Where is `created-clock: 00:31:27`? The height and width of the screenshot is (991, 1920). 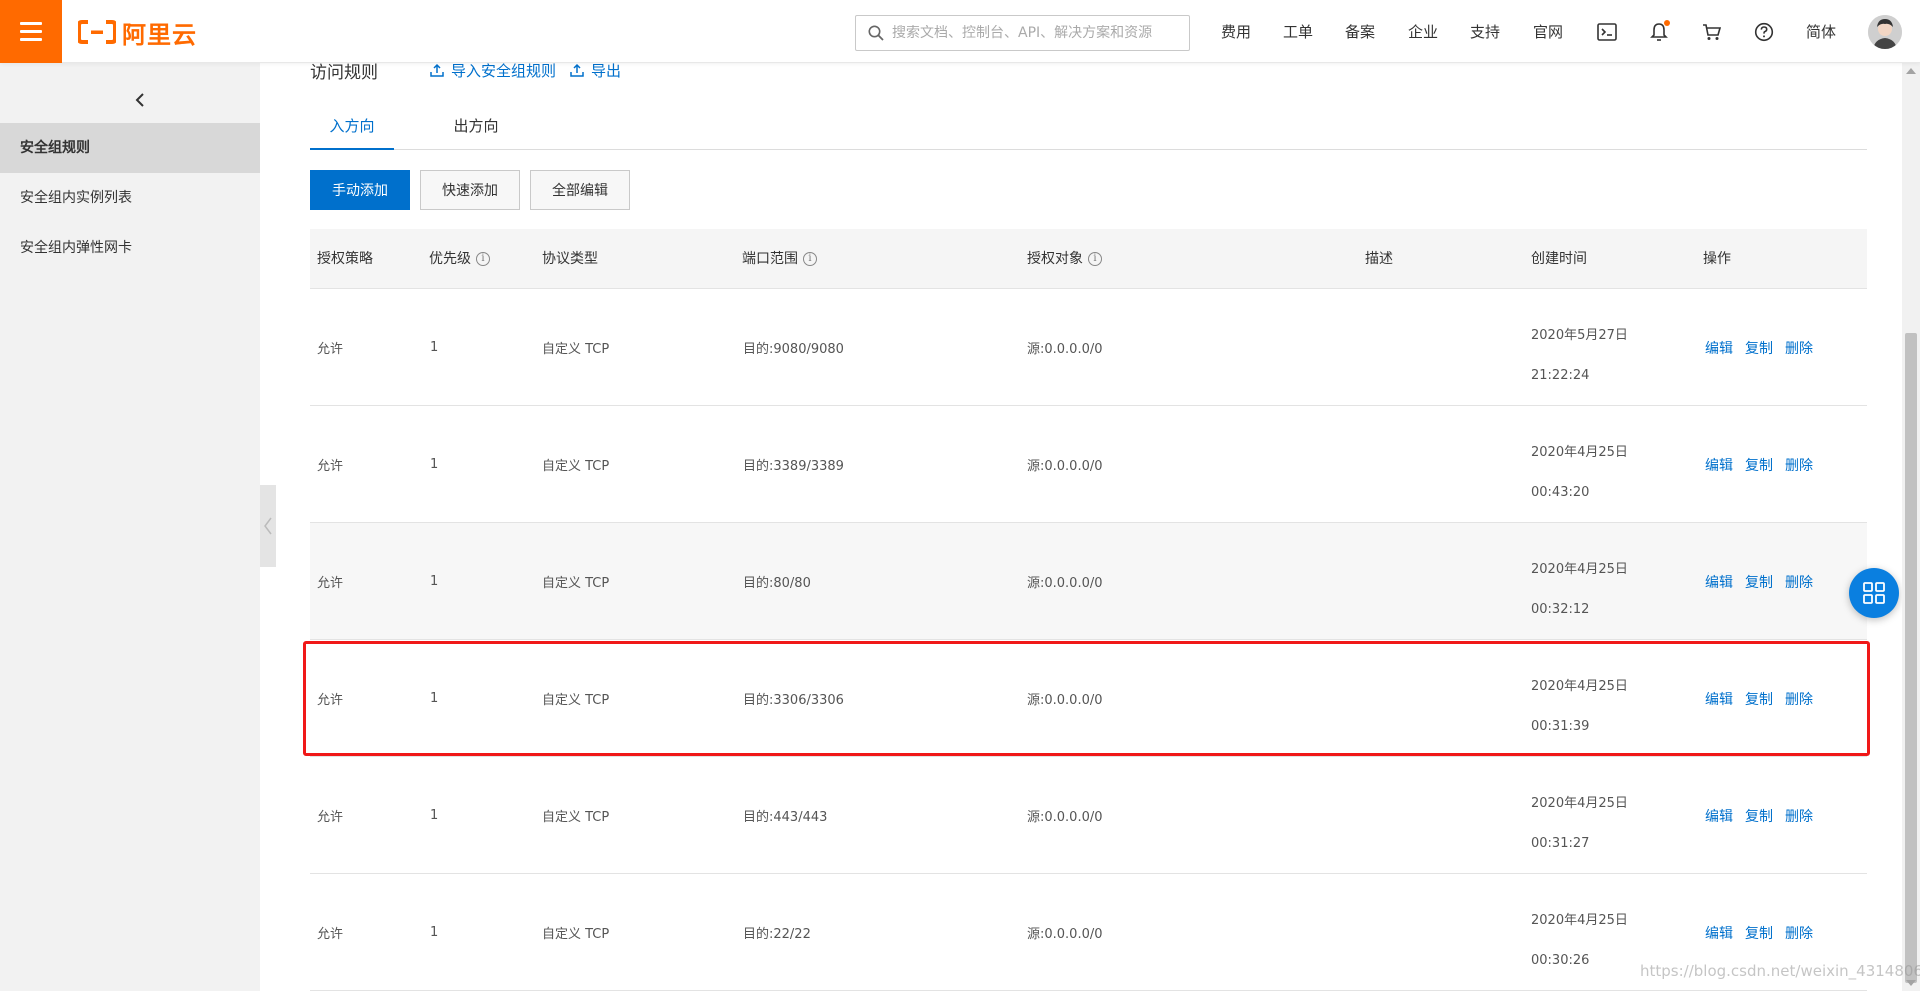 created-clock: 00:31:27 is located at coordinates (1560, 843).